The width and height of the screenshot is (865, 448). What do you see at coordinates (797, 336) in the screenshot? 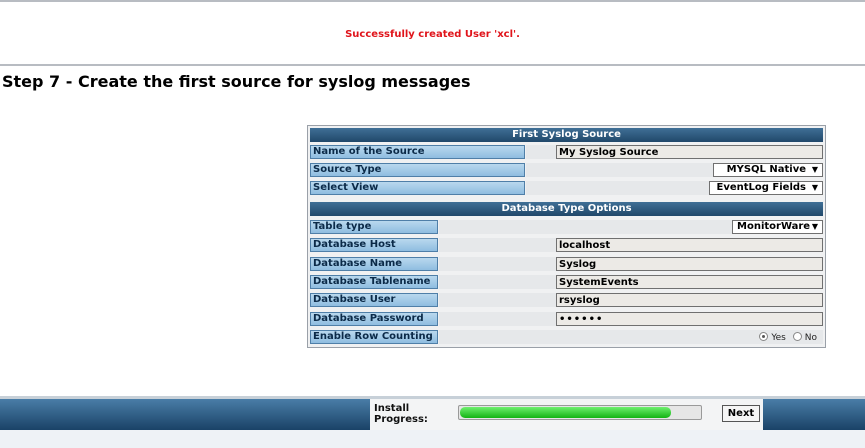
I see `radio-no-icon` at bounding box center [797, 336].